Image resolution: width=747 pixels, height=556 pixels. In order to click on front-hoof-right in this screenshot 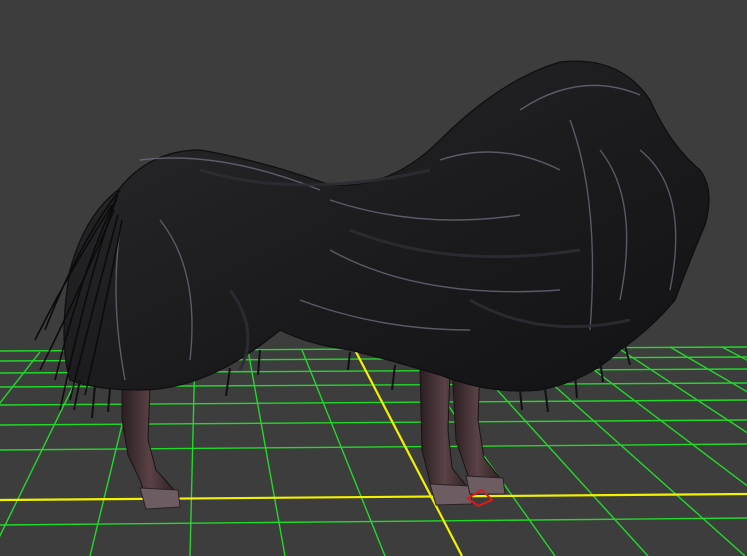, I will do `click(485, 485)`.